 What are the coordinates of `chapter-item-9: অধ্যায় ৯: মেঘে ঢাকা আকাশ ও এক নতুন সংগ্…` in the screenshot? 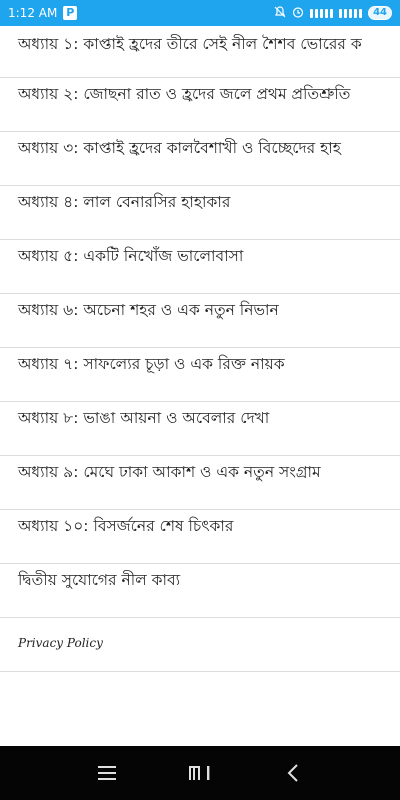 It's located at (200, 483).